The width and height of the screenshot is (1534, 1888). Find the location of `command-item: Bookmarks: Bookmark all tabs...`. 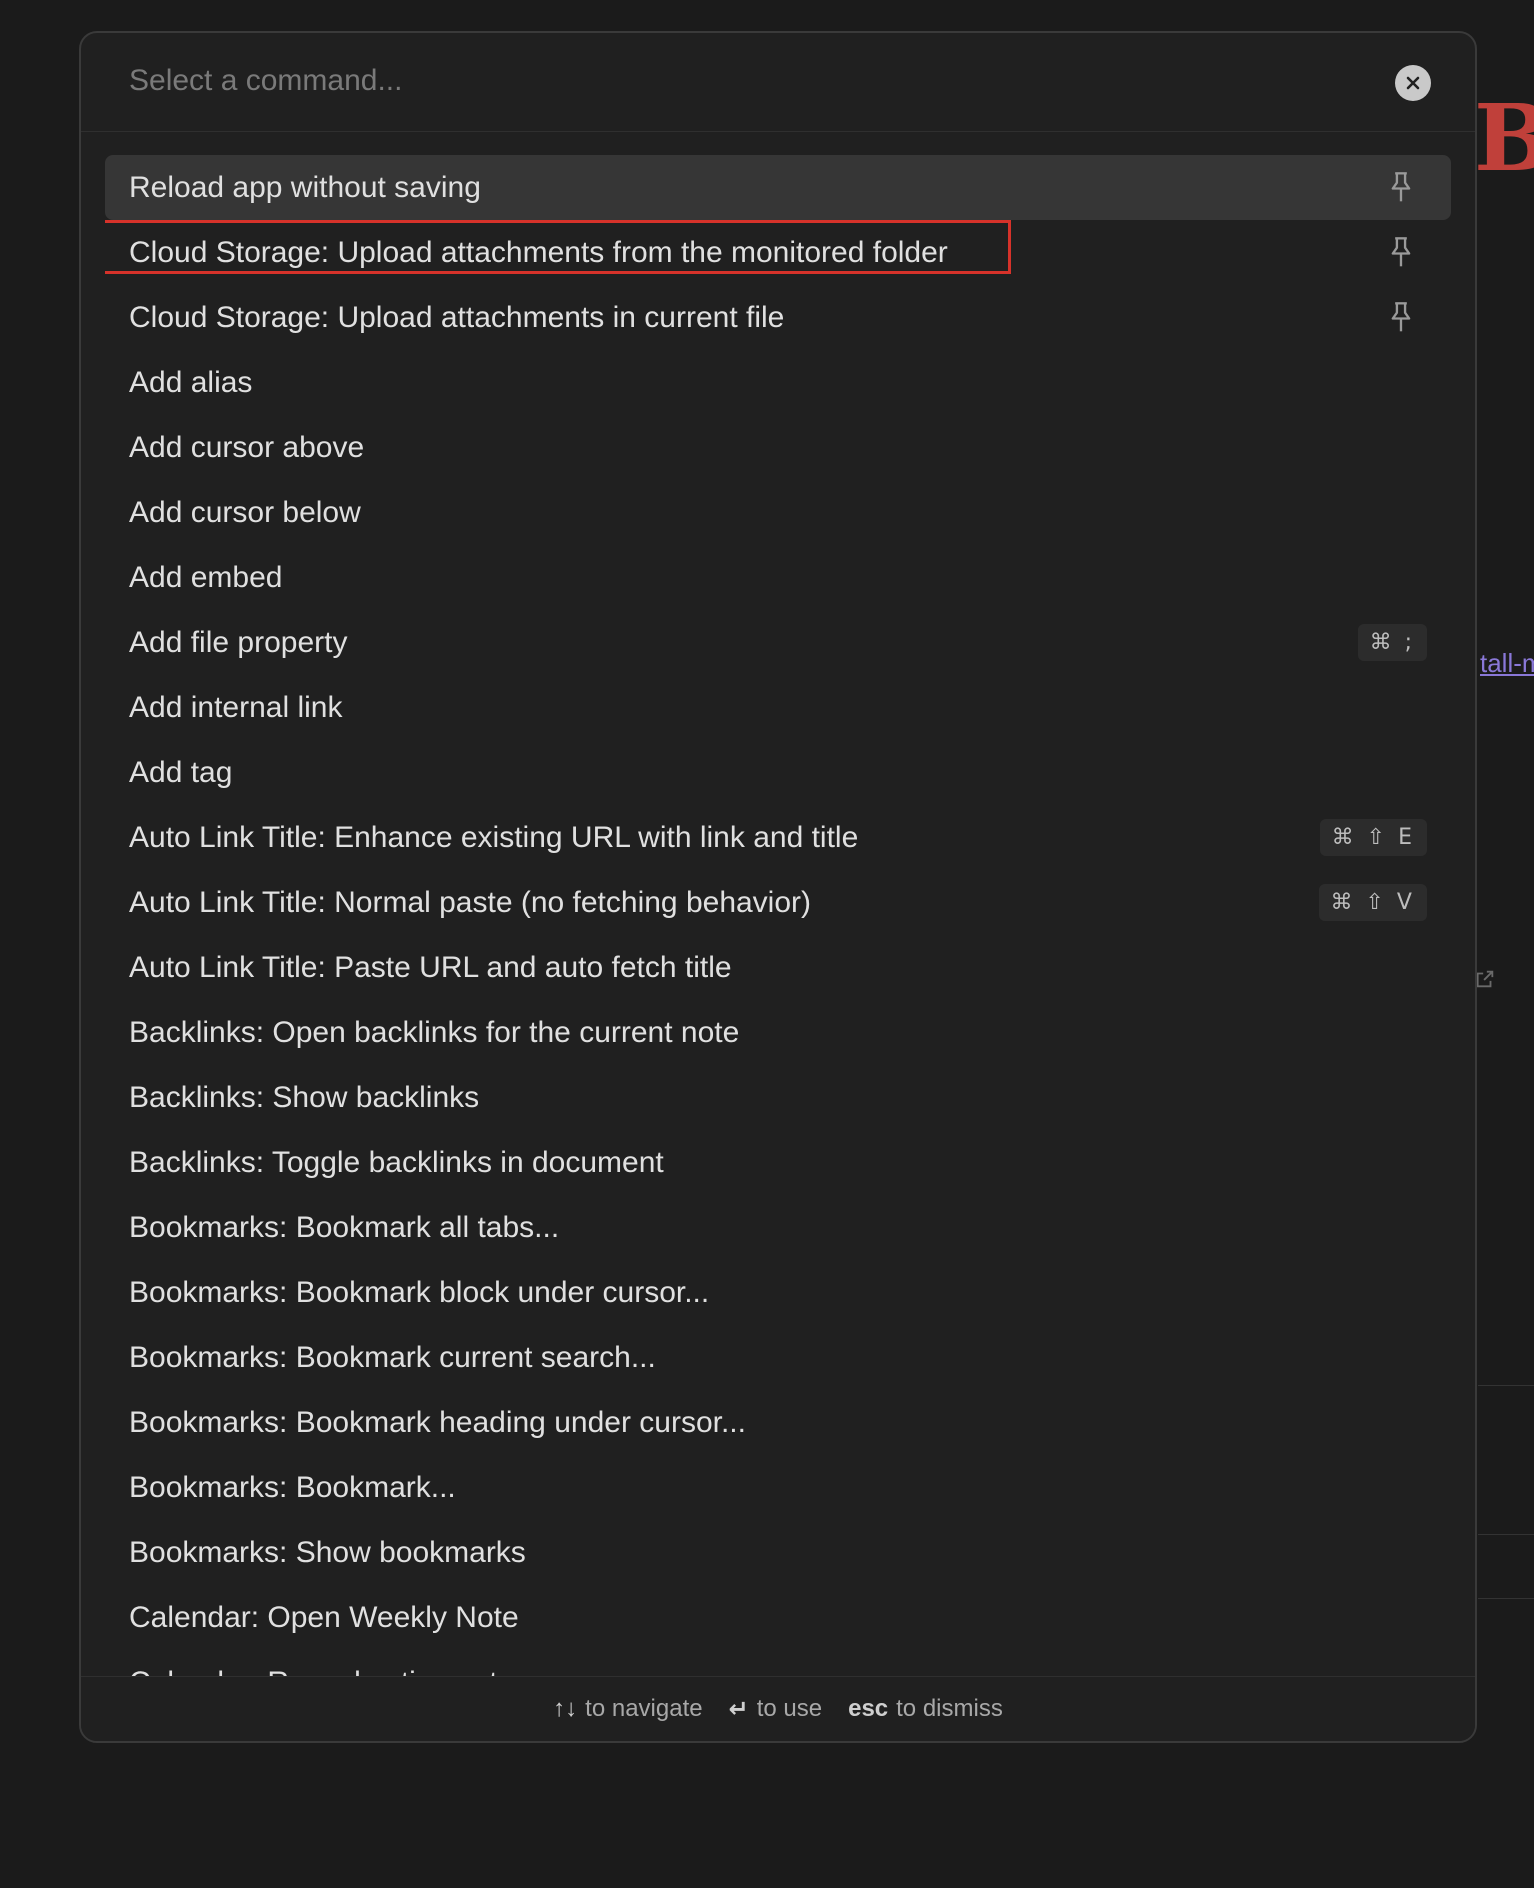

command-item: Bookmarks: Bookmark all tabs... is located at coordinates (778, 1227).